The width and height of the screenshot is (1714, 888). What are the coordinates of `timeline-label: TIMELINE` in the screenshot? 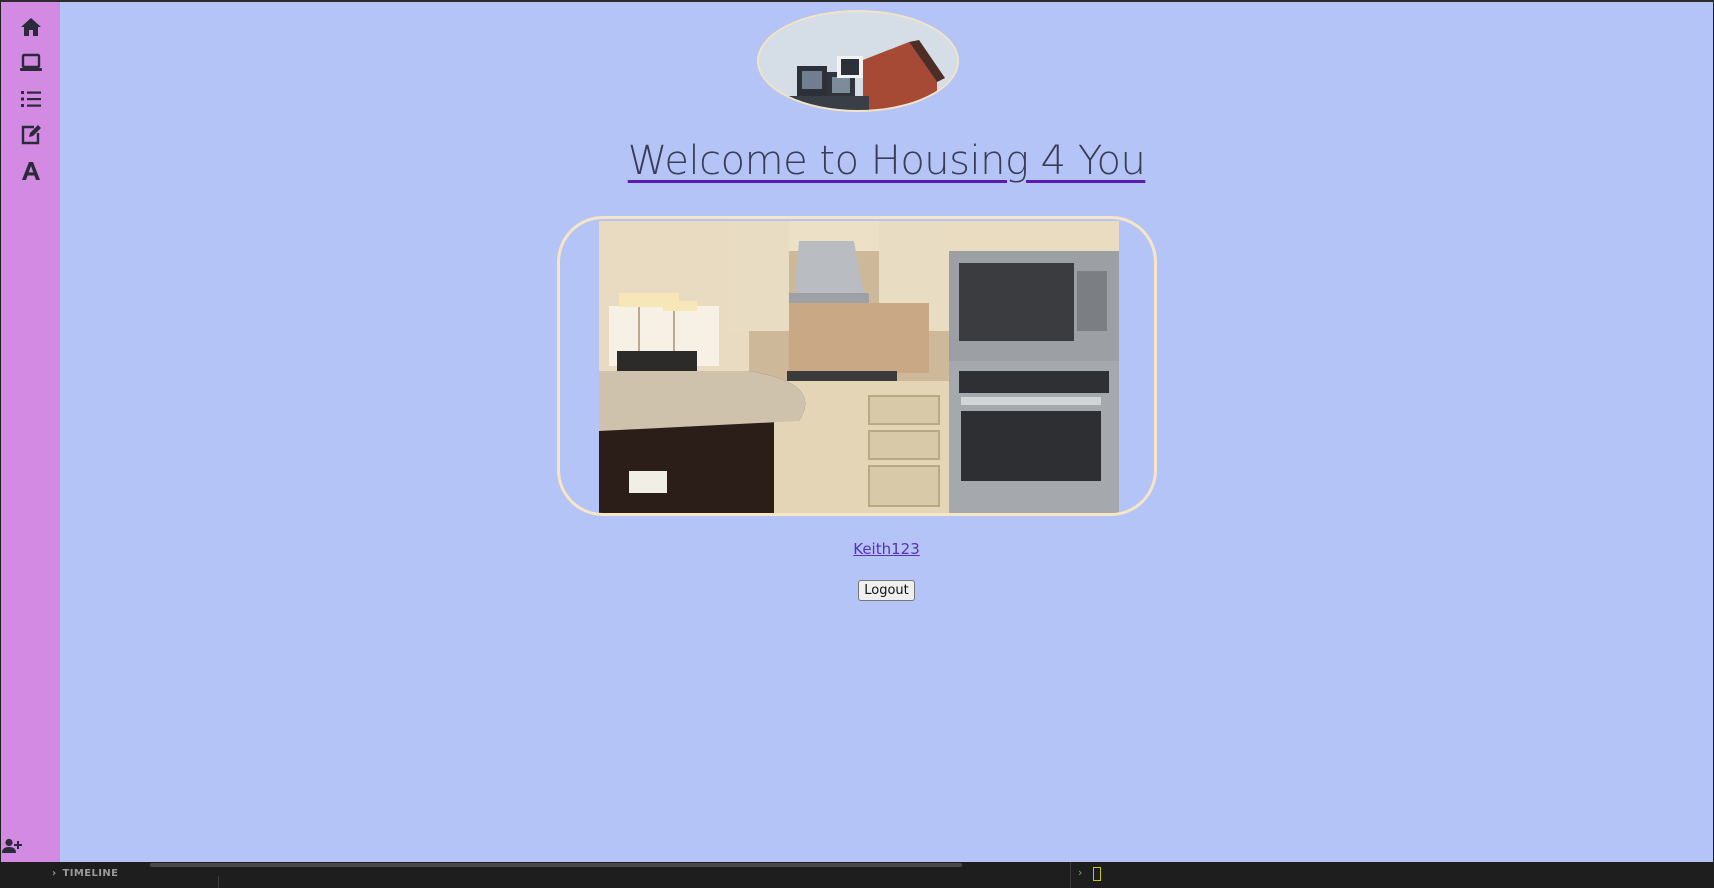 It's located at (90, 873).